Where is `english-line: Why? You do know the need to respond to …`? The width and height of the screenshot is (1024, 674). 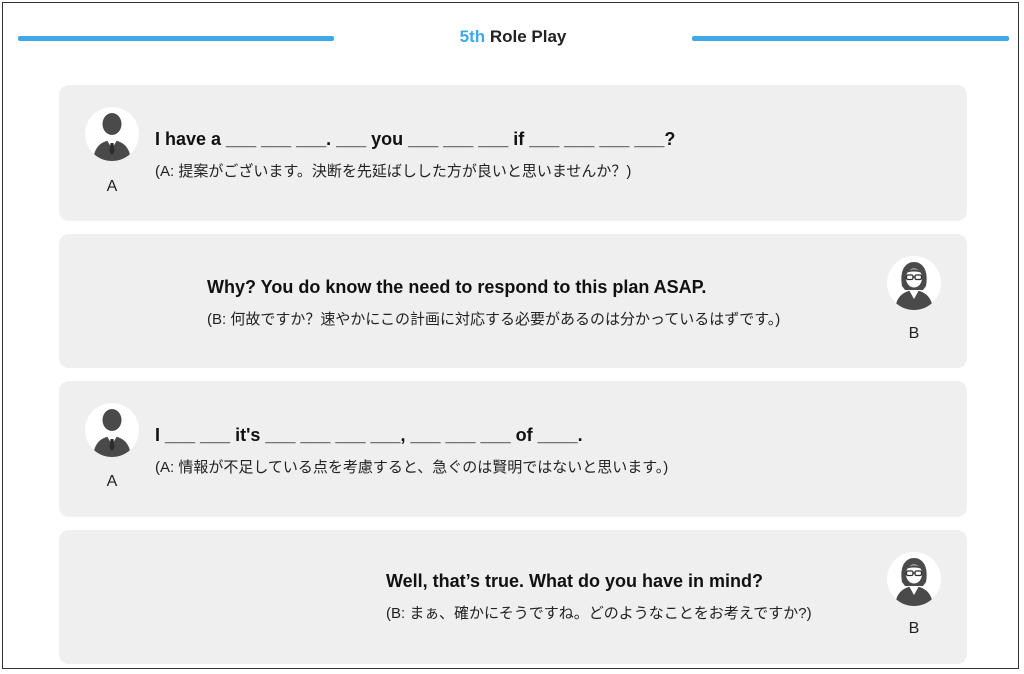 english-line: Why? You do know the need to respond to … is located at coordinates (457, 287).